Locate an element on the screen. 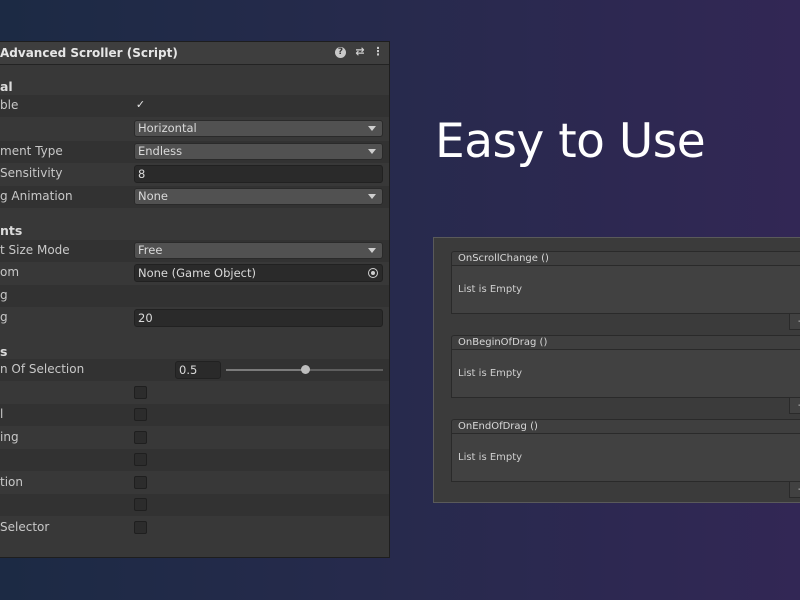 The width and height of the screenshot is (800, 600). row-toggle-3: ing is located at coordinates (194, 438).